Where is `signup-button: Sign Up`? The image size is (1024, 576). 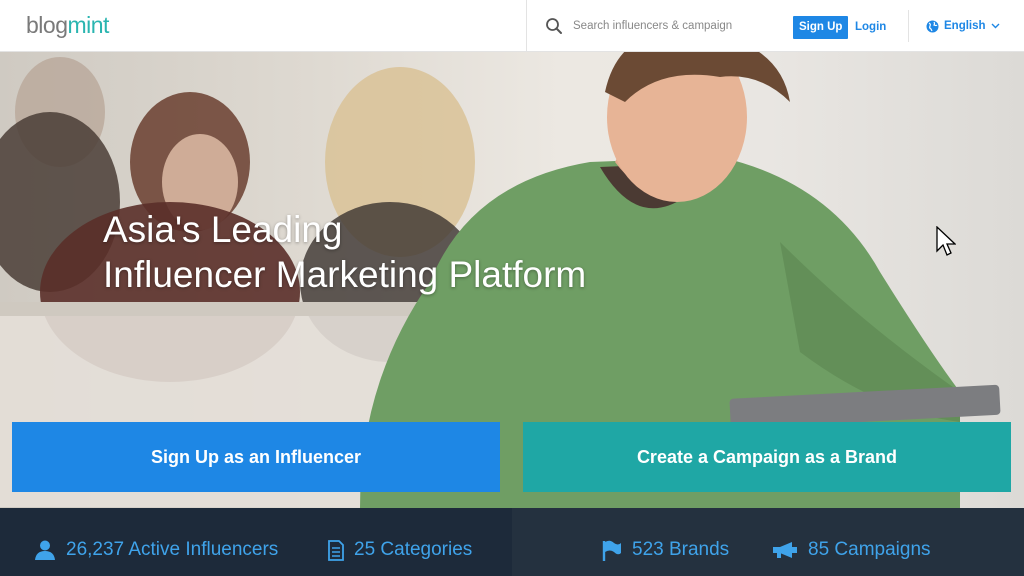
signup-button: Sign Up is located at coordinates (821, 27).